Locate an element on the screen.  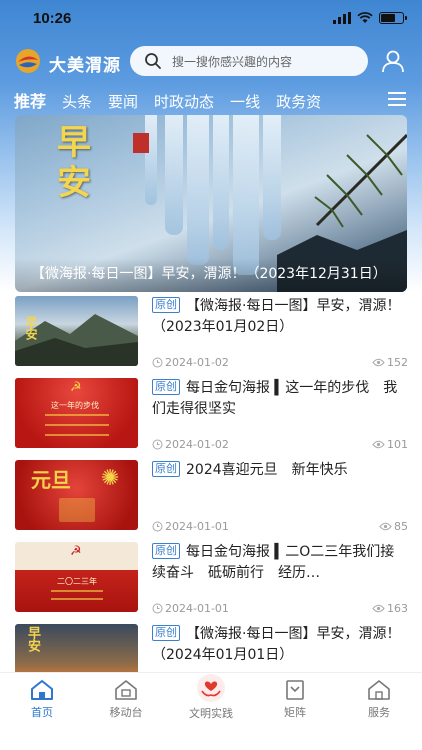
banner-caption: 【微海报·每日一图】早安，渭源！（2023年12月31日） is located at coordinates (211, 275).